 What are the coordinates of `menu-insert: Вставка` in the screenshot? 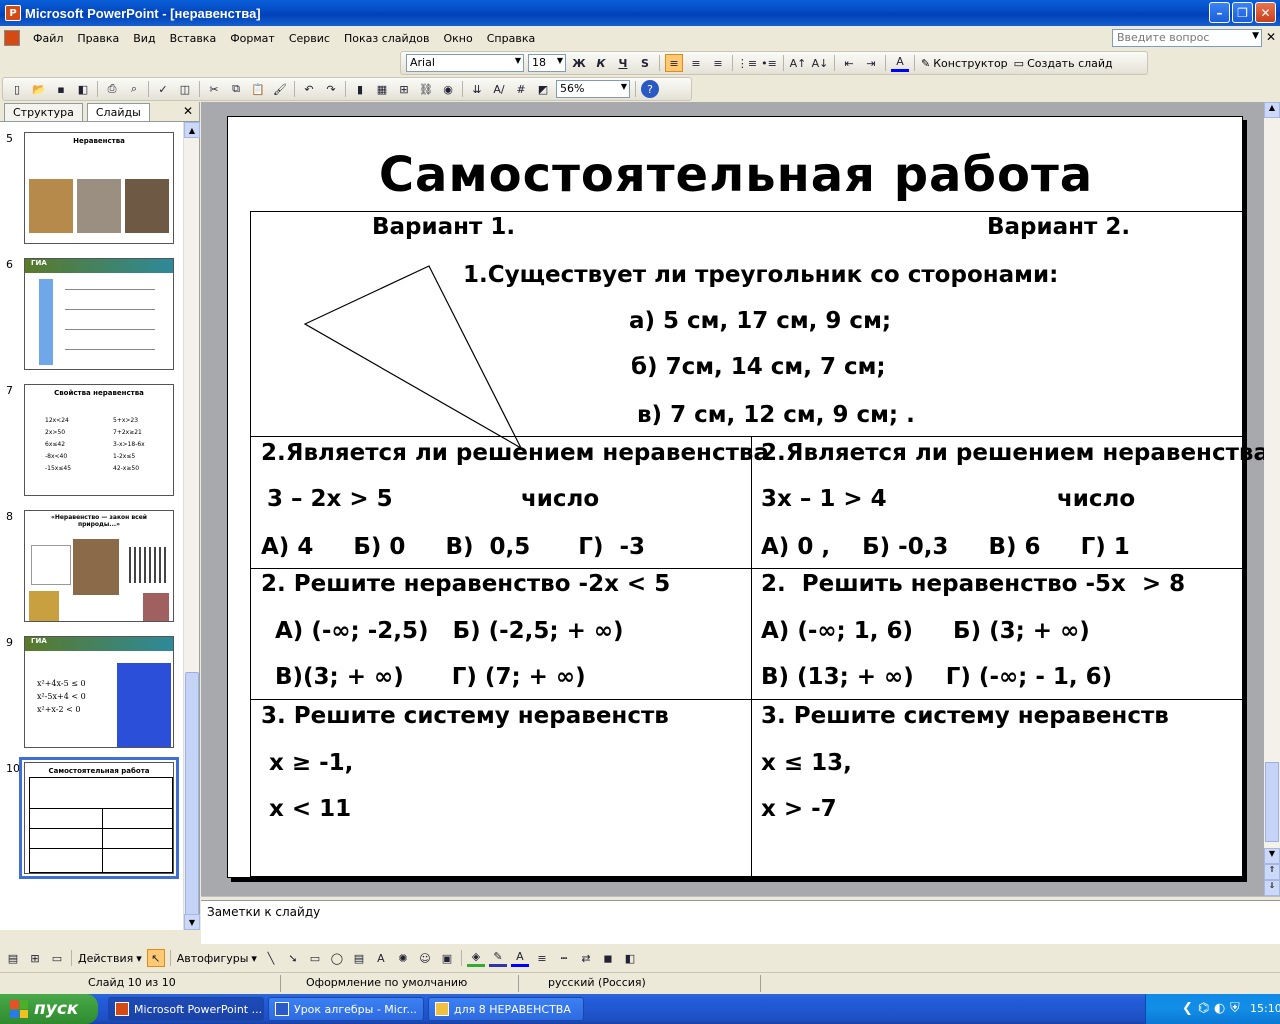 It's located at (193, 38).